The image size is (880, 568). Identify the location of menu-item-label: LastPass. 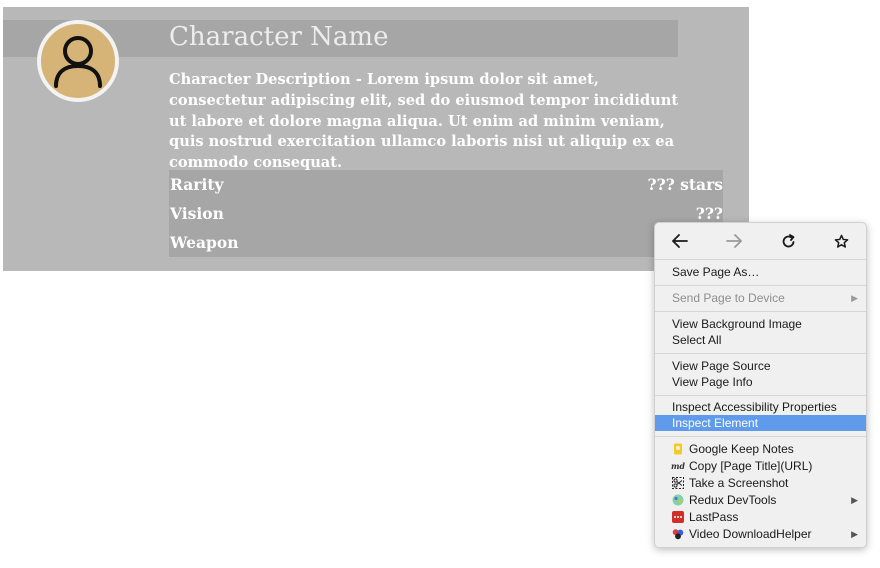
(714, 517).